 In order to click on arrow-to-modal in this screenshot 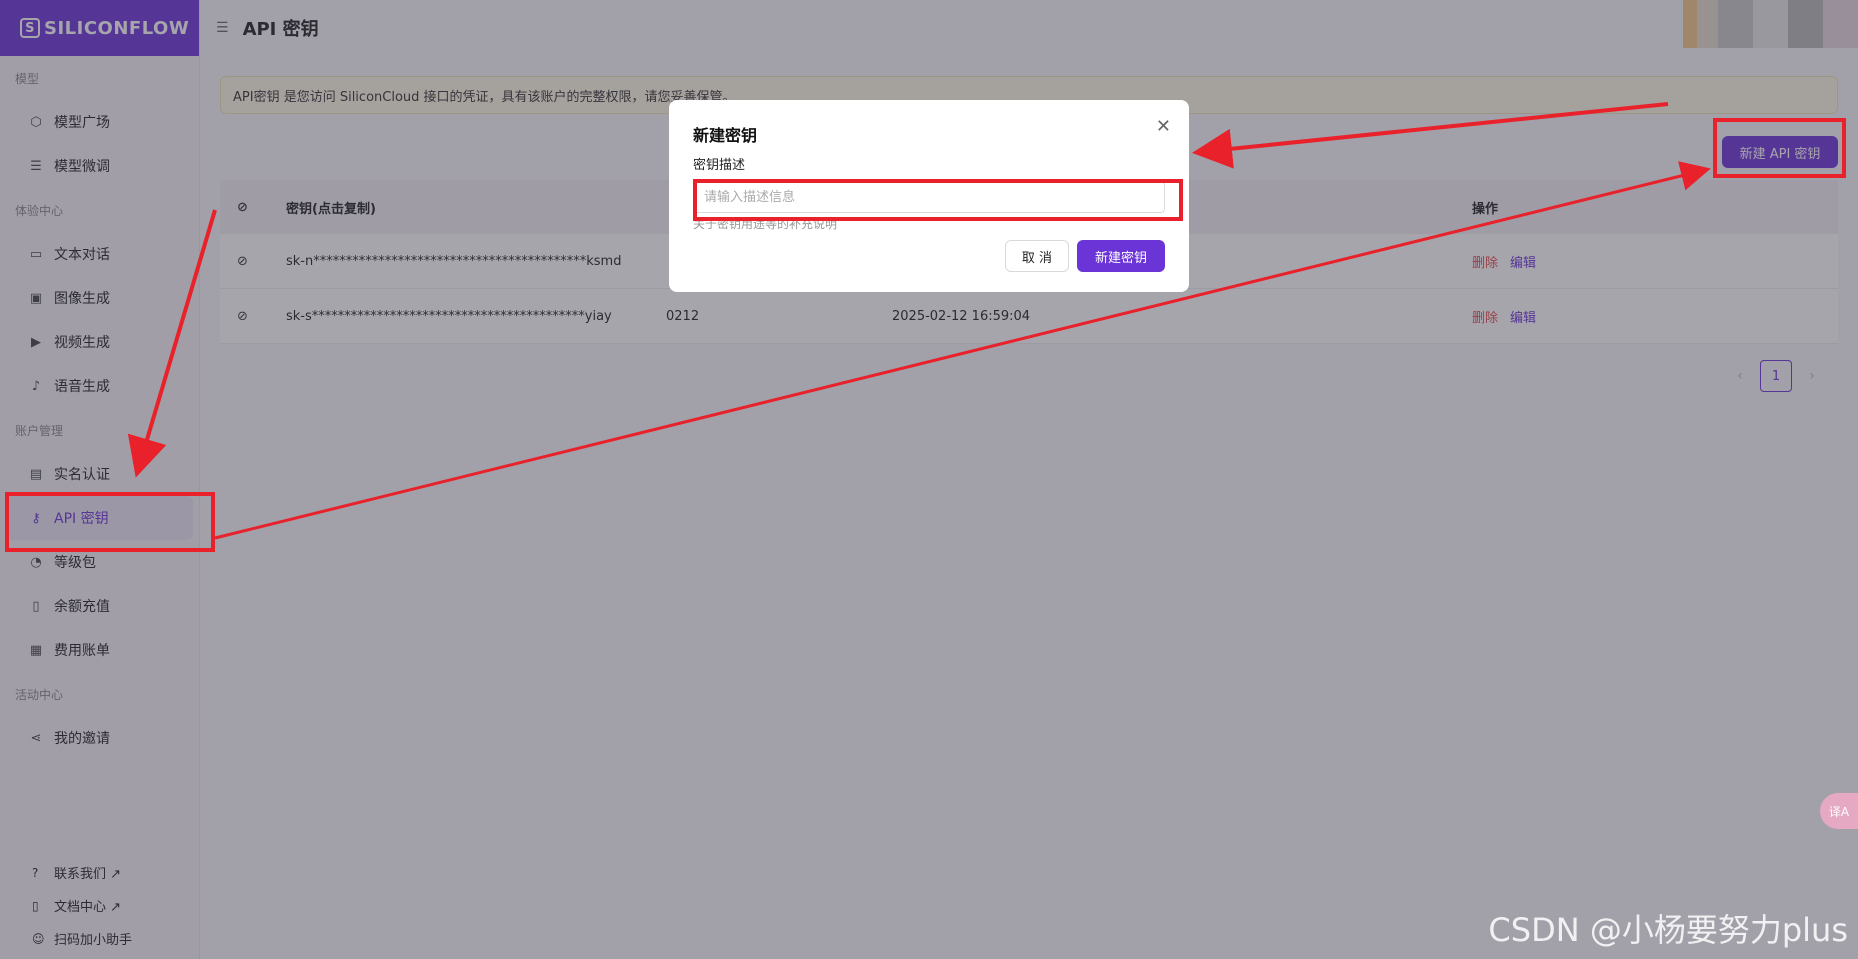, I will do `click(1430, 135)`.